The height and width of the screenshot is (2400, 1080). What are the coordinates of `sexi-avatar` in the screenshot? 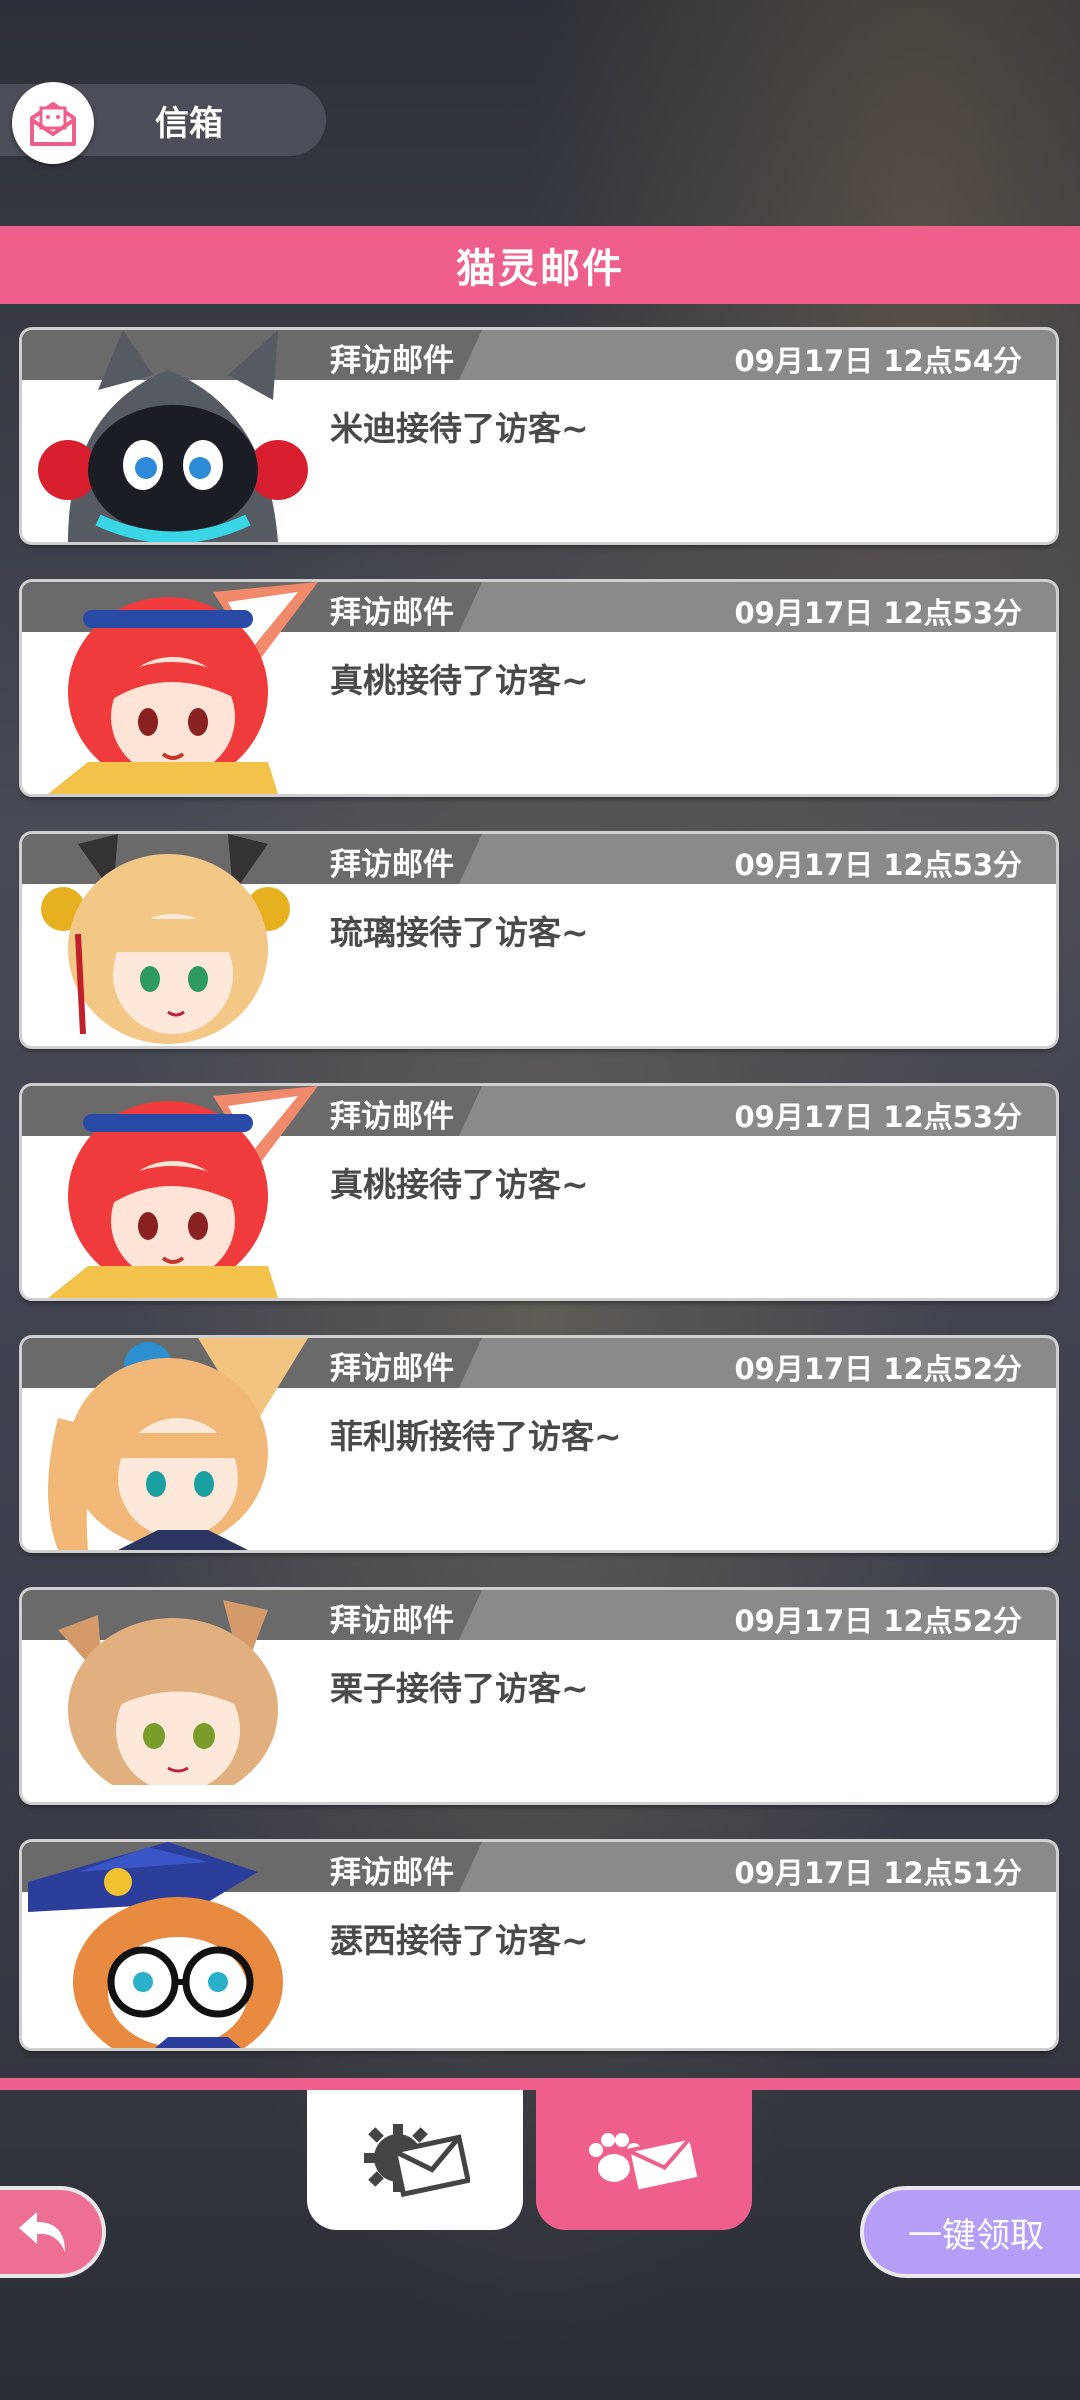 It's located at (173, 1945).